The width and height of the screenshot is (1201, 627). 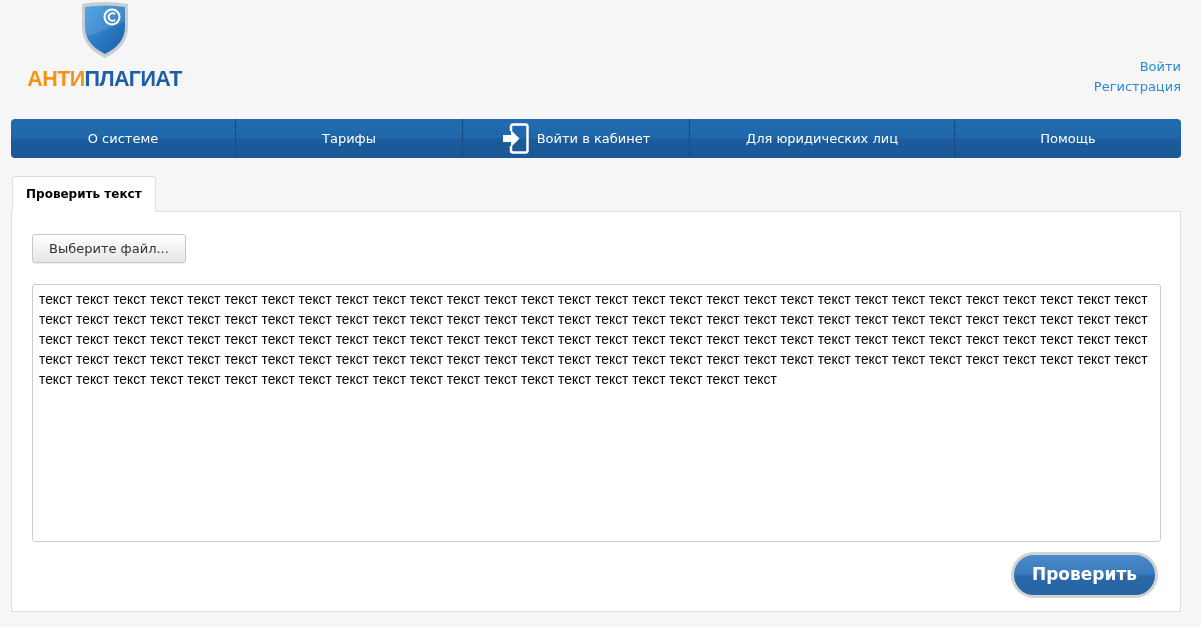 I want to click on login-icon, so click(x=515, y=138).